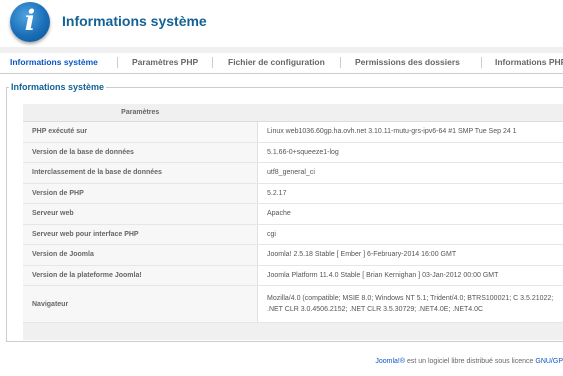  What do you see at coordinates (140, 173) in the screenshot?
I see `row-key: Interclassement de la base de données` at bounding box center [140, 173].